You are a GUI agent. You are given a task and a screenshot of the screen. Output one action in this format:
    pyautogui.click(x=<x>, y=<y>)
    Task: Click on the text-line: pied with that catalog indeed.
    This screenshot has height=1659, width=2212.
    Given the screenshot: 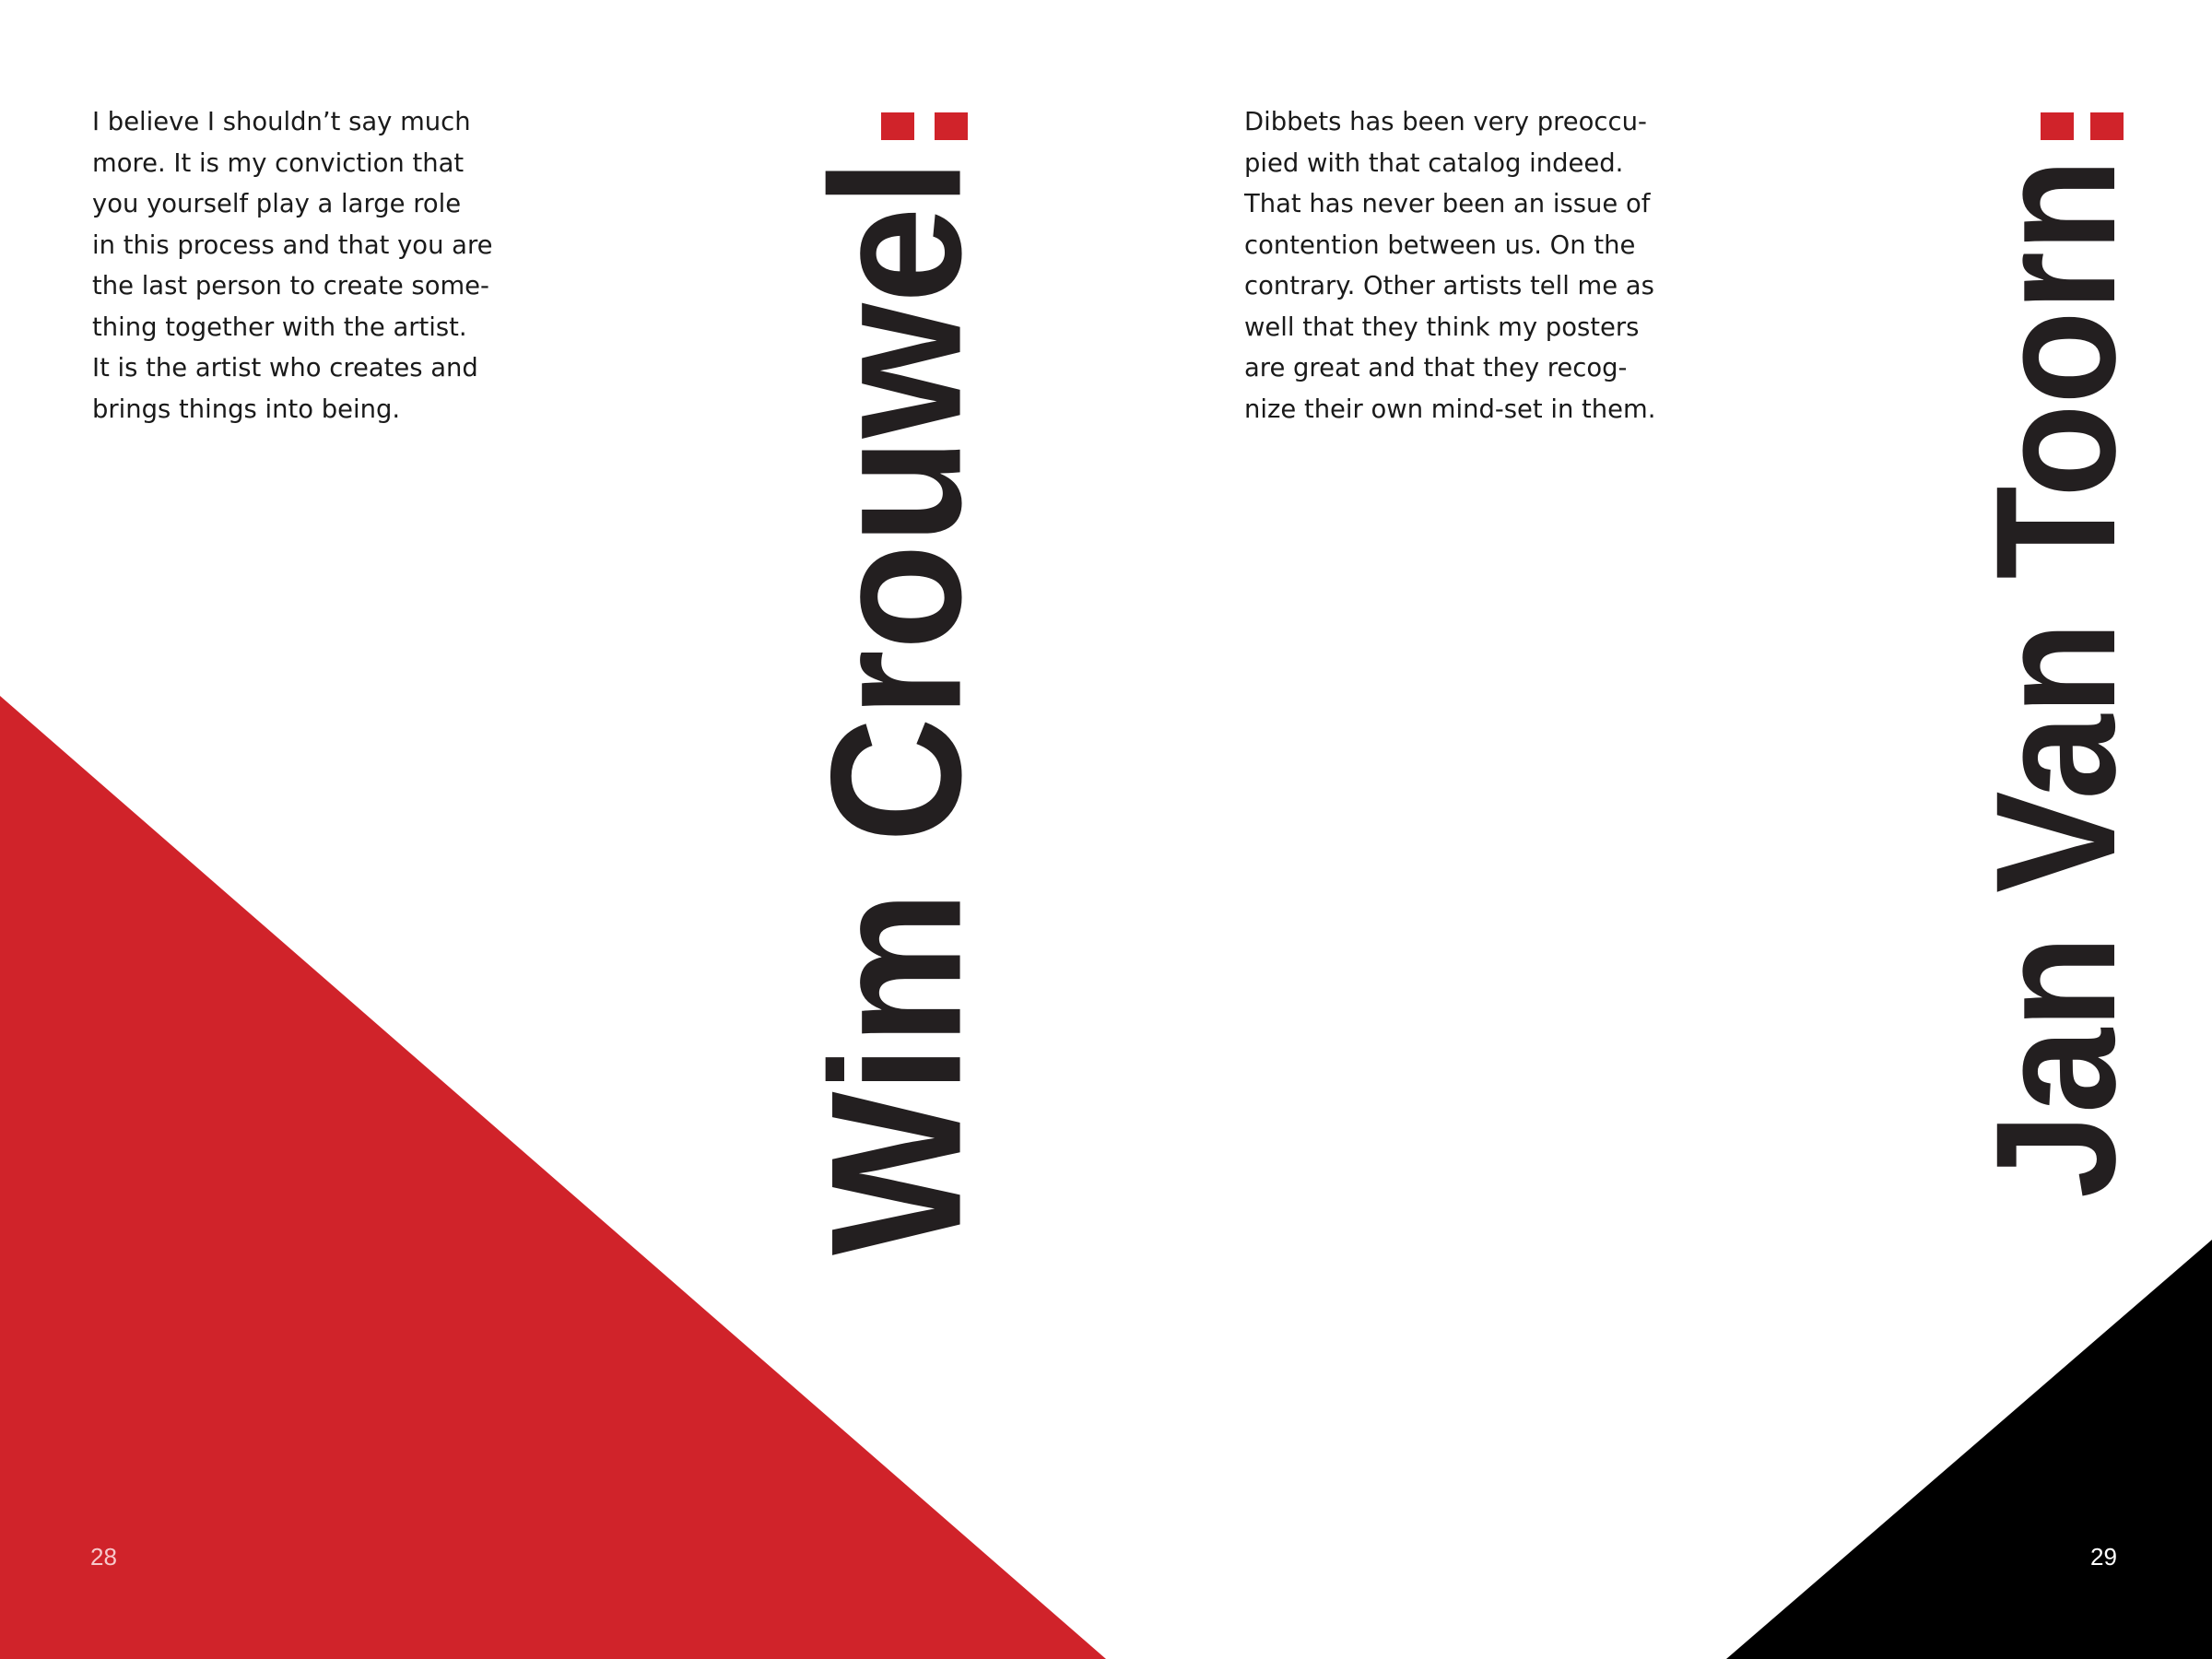 What is the action you would take?
    pyautogui.click(x=1434, y=163)
    